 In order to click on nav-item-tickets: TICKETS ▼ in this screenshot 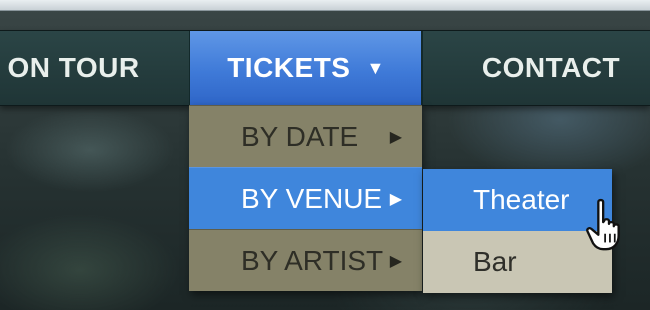, I will do `click(306, 68)`.